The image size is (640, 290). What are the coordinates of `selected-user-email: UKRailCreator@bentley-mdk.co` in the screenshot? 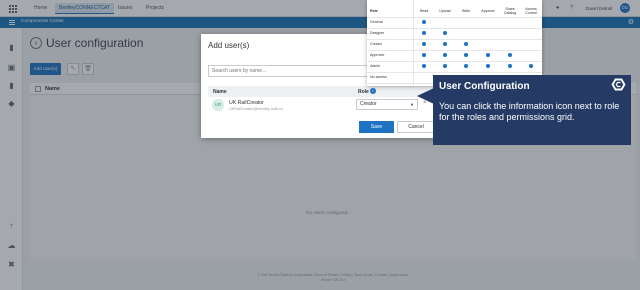 It's located at (256, 109).